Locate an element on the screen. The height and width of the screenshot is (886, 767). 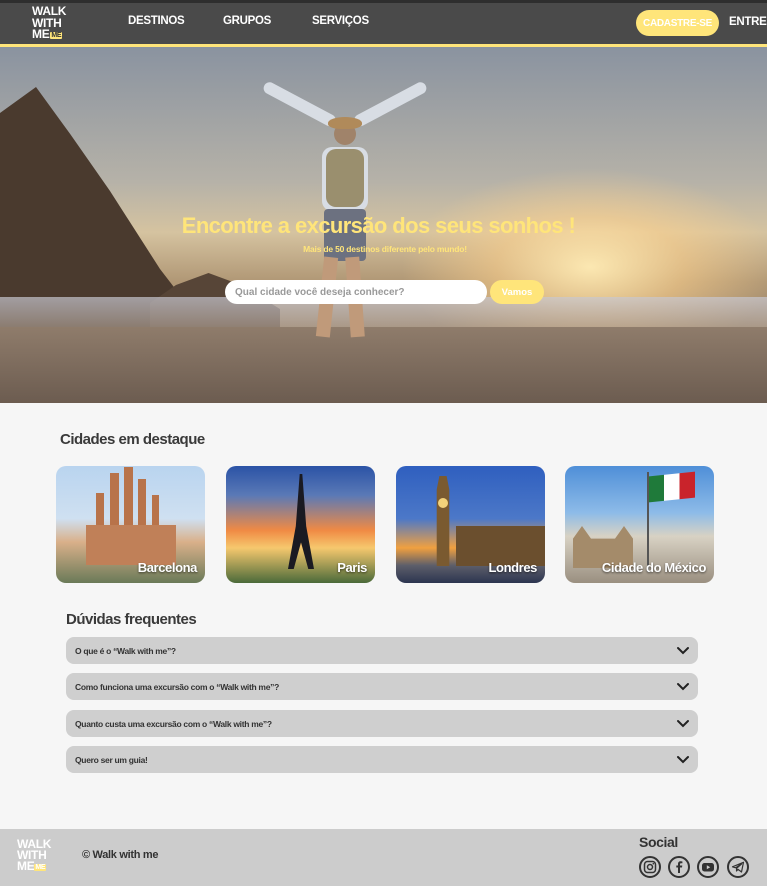
eiffel-tower is located at coordinates (301, 521).